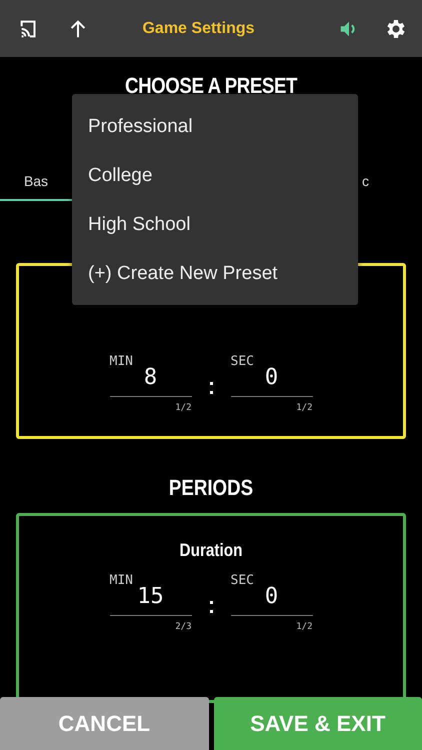  I want to click on minutes-value: 15, so click(151, 600).